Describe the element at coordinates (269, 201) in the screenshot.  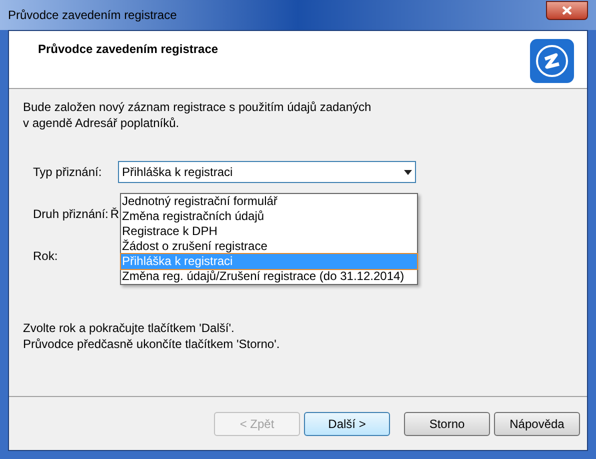
I see `dropdown-item: Jednotný registrační formulář` at that location.